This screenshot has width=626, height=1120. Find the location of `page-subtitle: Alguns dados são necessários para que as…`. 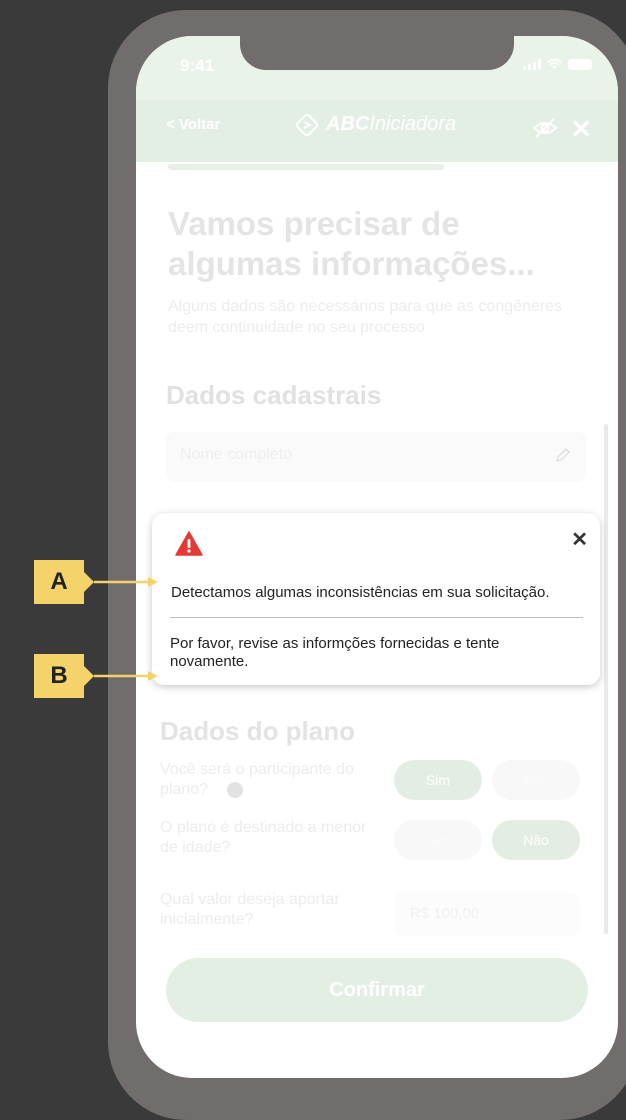

page-subtitle: Alguns dados são necessários para que as… is located at coordinates (365, 317).